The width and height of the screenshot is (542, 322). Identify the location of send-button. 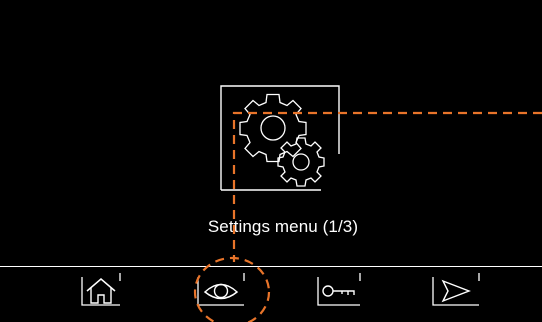
(456, 292).